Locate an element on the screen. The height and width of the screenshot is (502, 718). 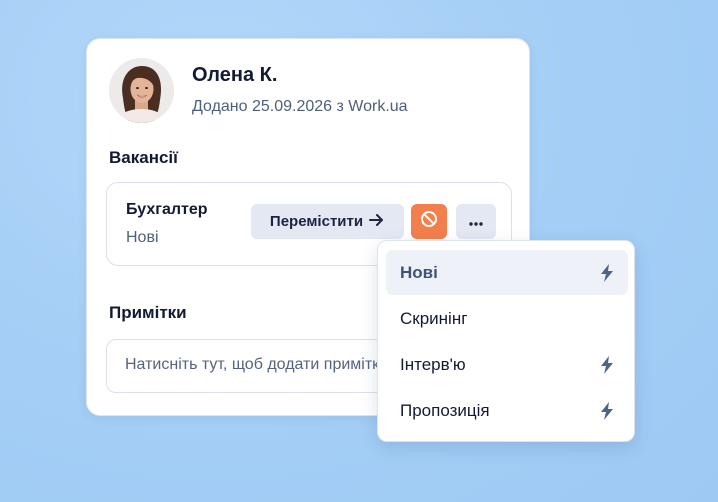
notes-heading: Примітки is located at coordinates (148, 312).